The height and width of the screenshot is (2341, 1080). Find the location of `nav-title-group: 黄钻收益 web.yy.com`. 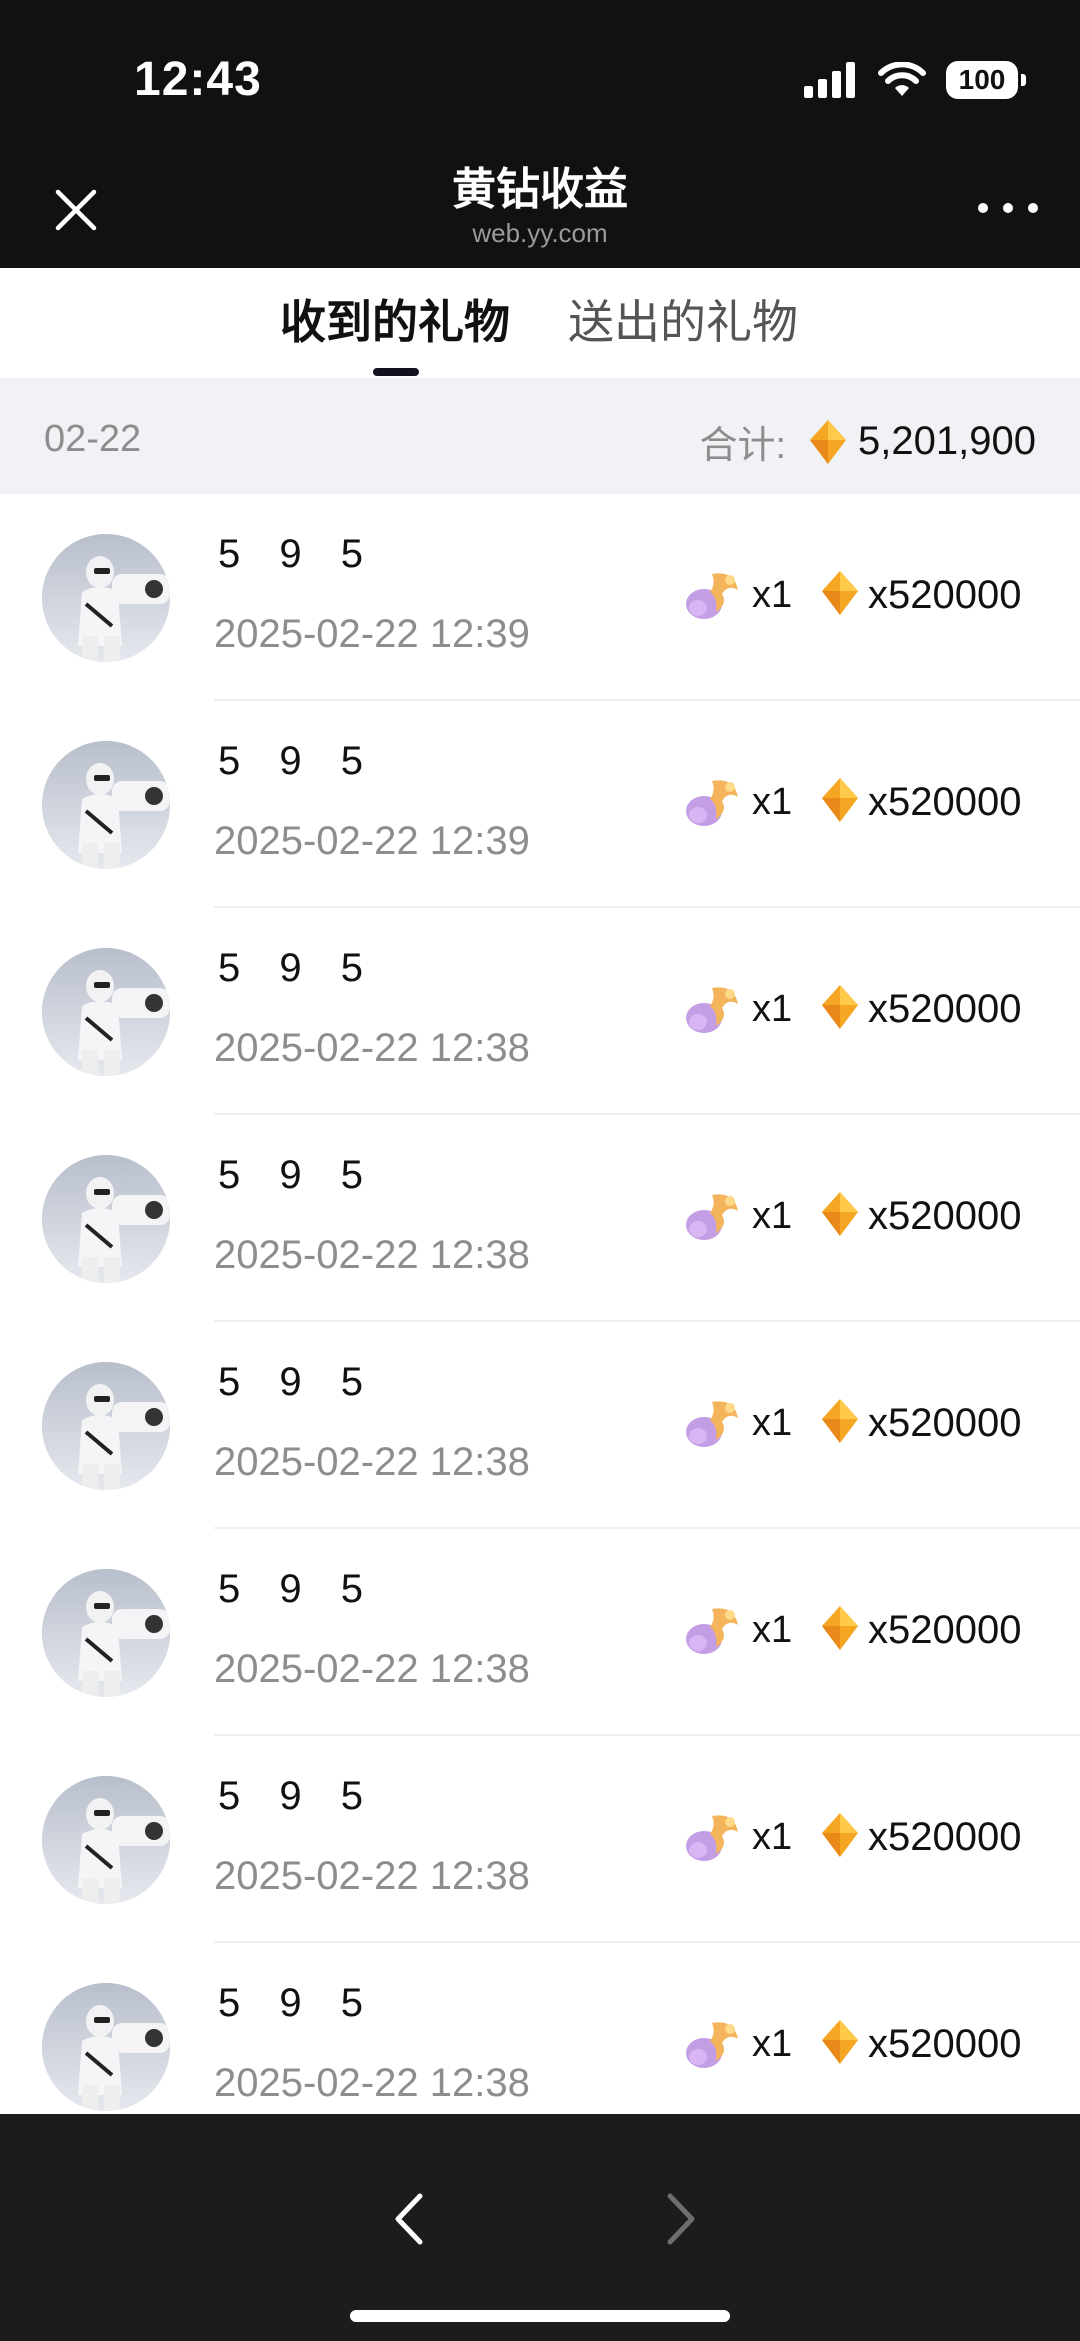

nav-title-group: 黄钻收益 web.yy.com is located at coordinates (540, 205).